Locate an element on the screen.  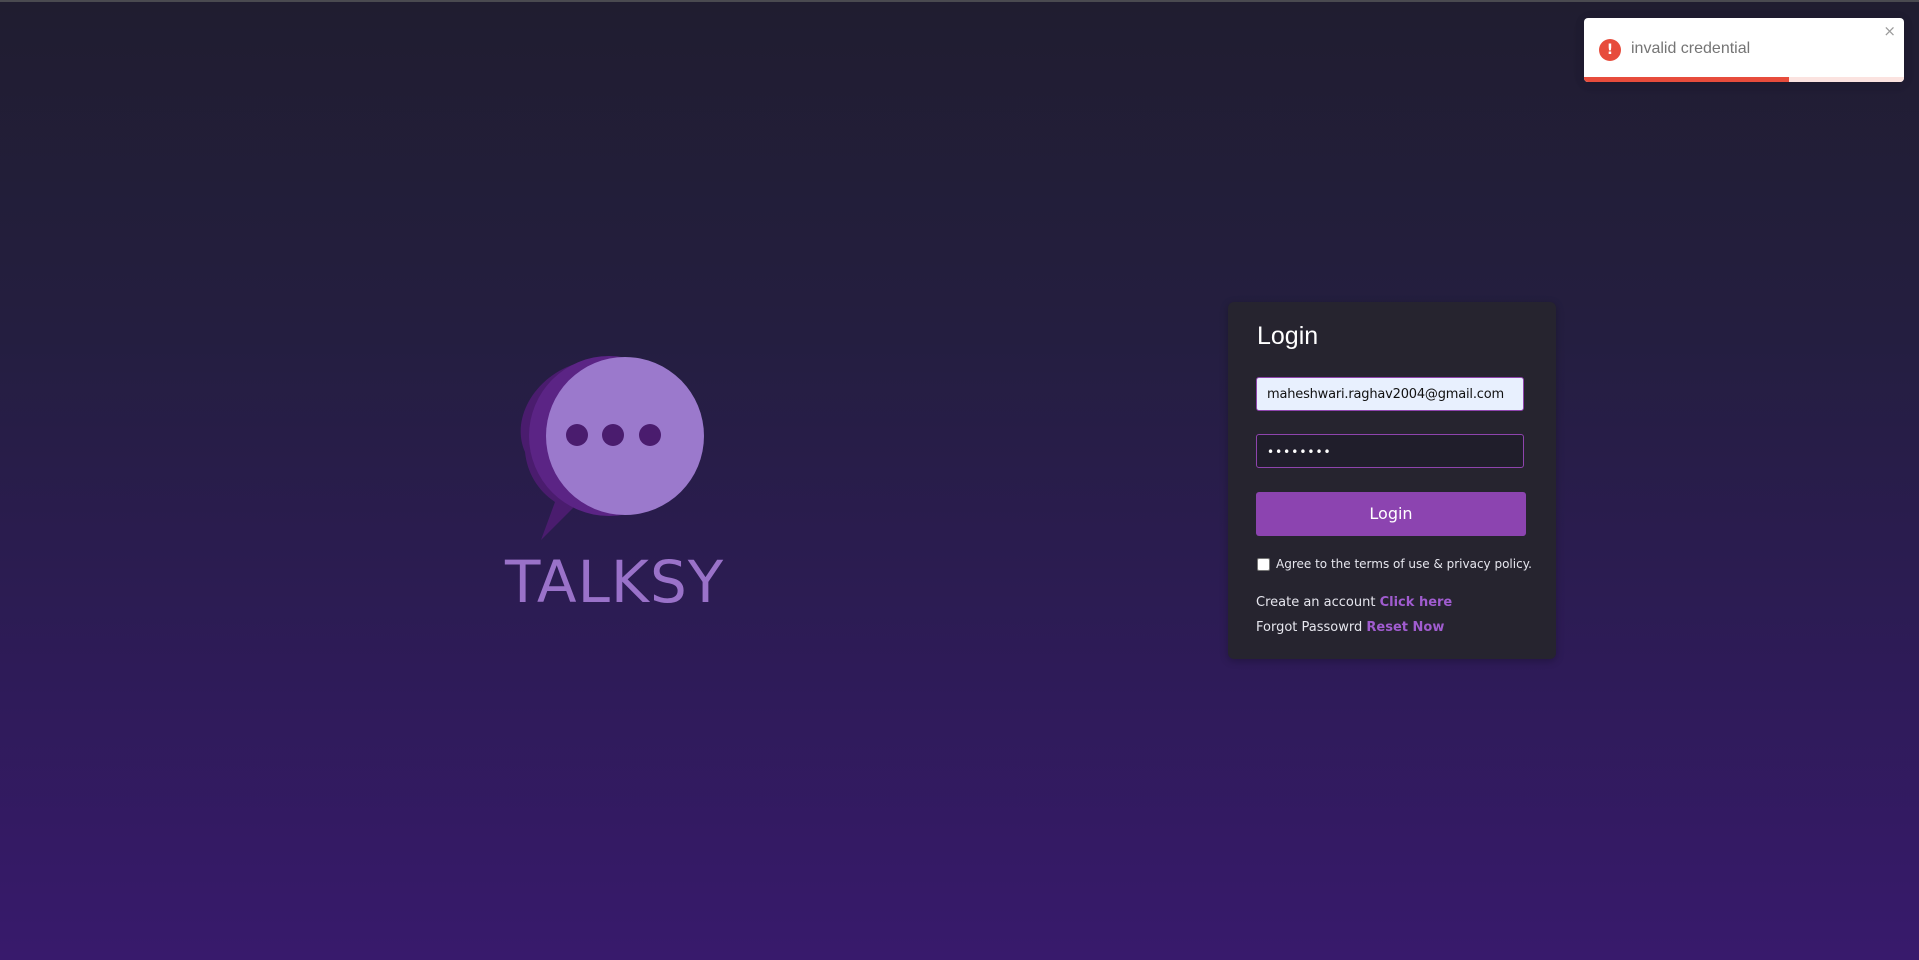
brand-name: TALKSY is located at coordinates (615, 582).